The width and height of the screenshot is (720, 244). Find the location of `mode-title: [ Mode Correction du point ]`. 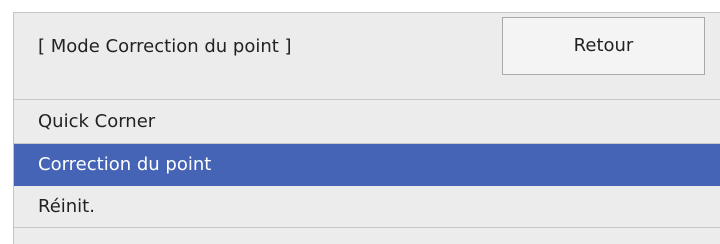

mode-title: [ Mode Correction du point ] is located at coordinates (165, 46).